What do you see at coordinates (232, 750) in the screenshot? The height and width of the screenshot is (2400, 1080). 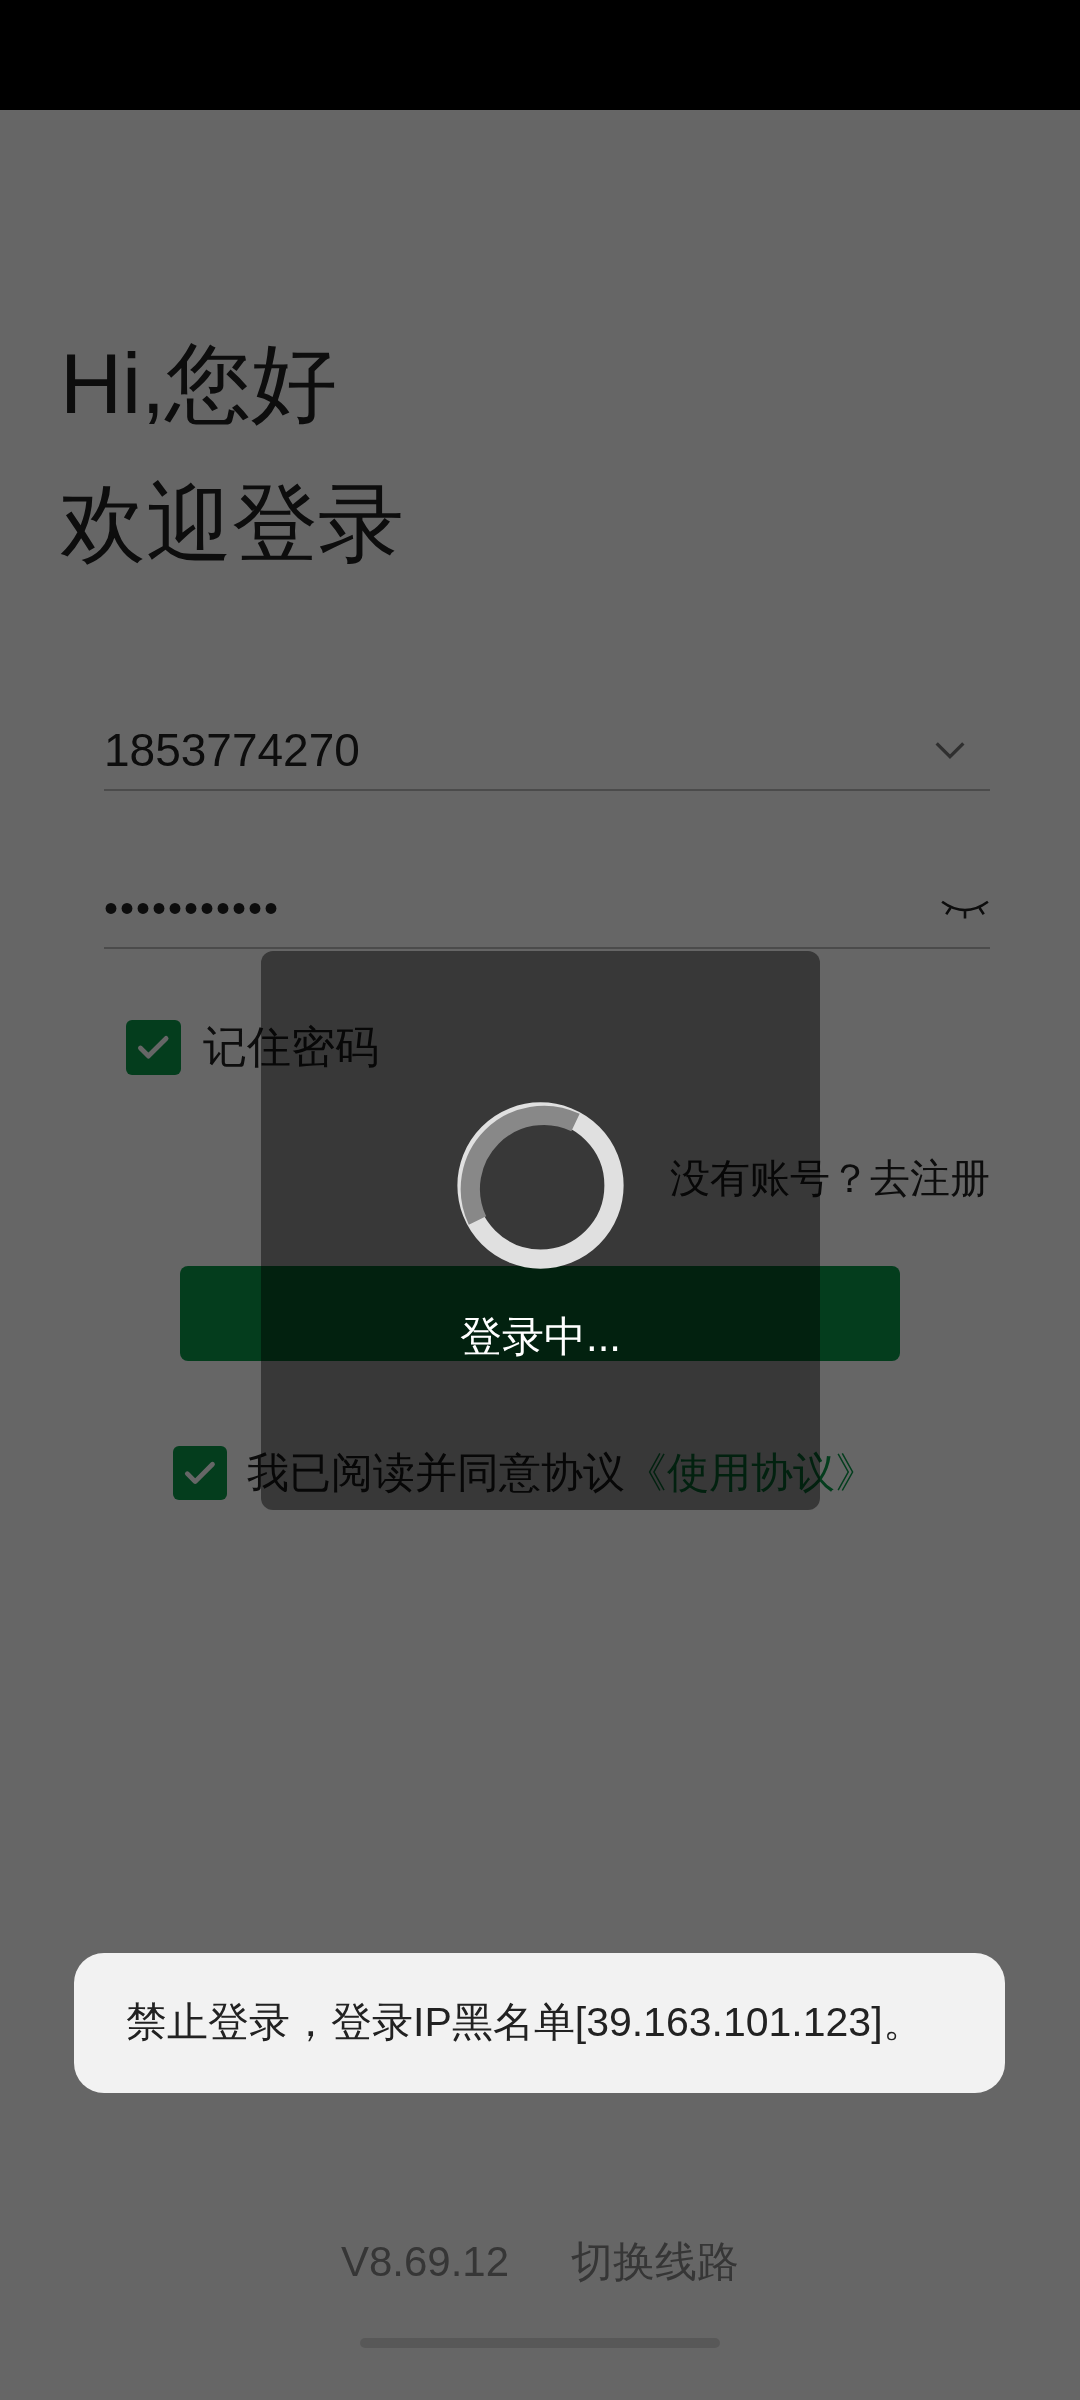 I see `account-value: 1853774270` at bounding box center [232, 750].